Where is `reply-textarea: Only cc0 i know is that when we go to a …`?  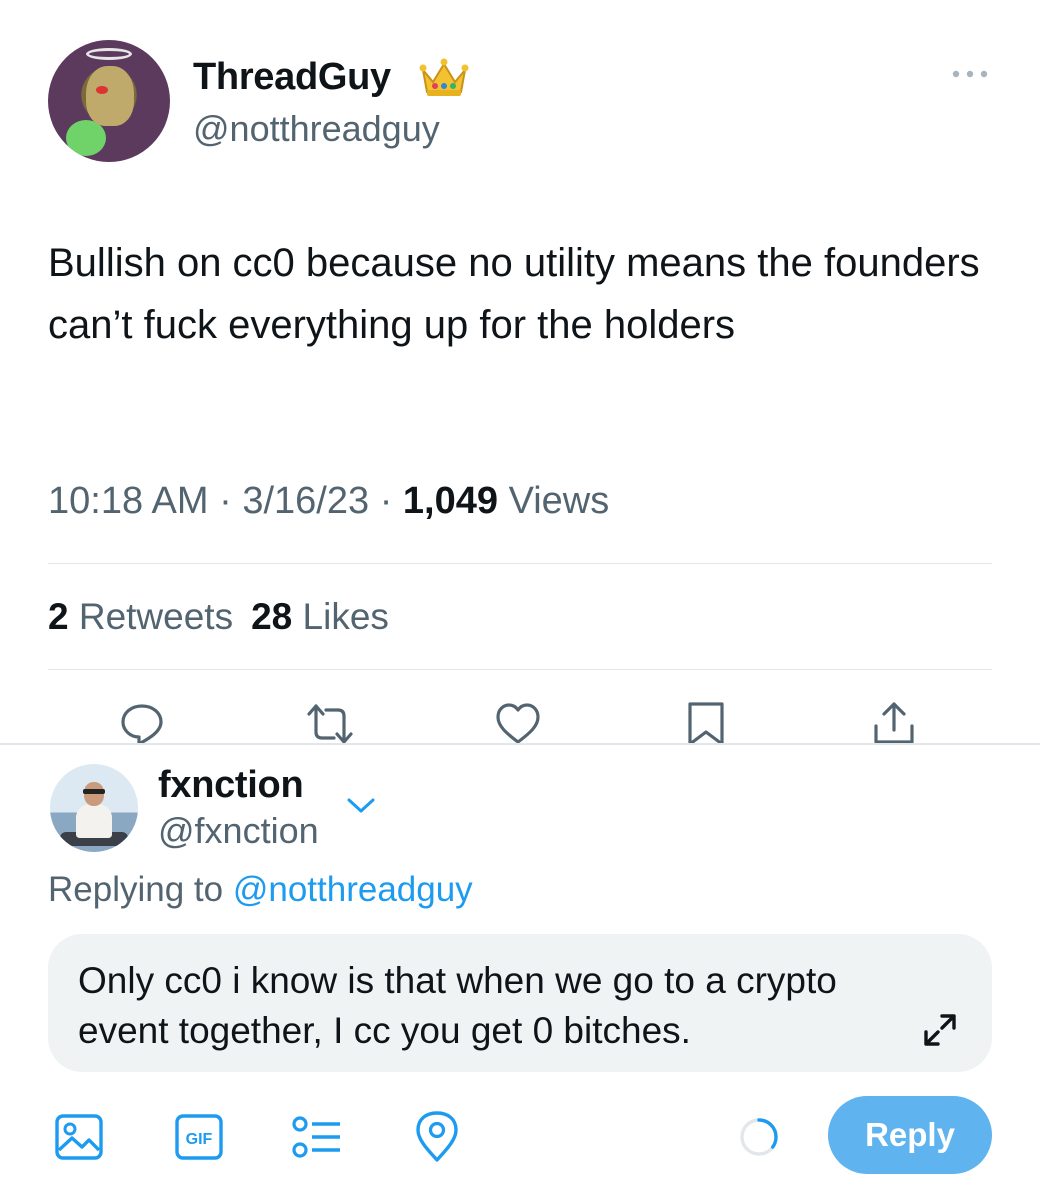 reply-textarea: Only cc0 i know is that when we go to a … is located at coordinates (520, 1003).